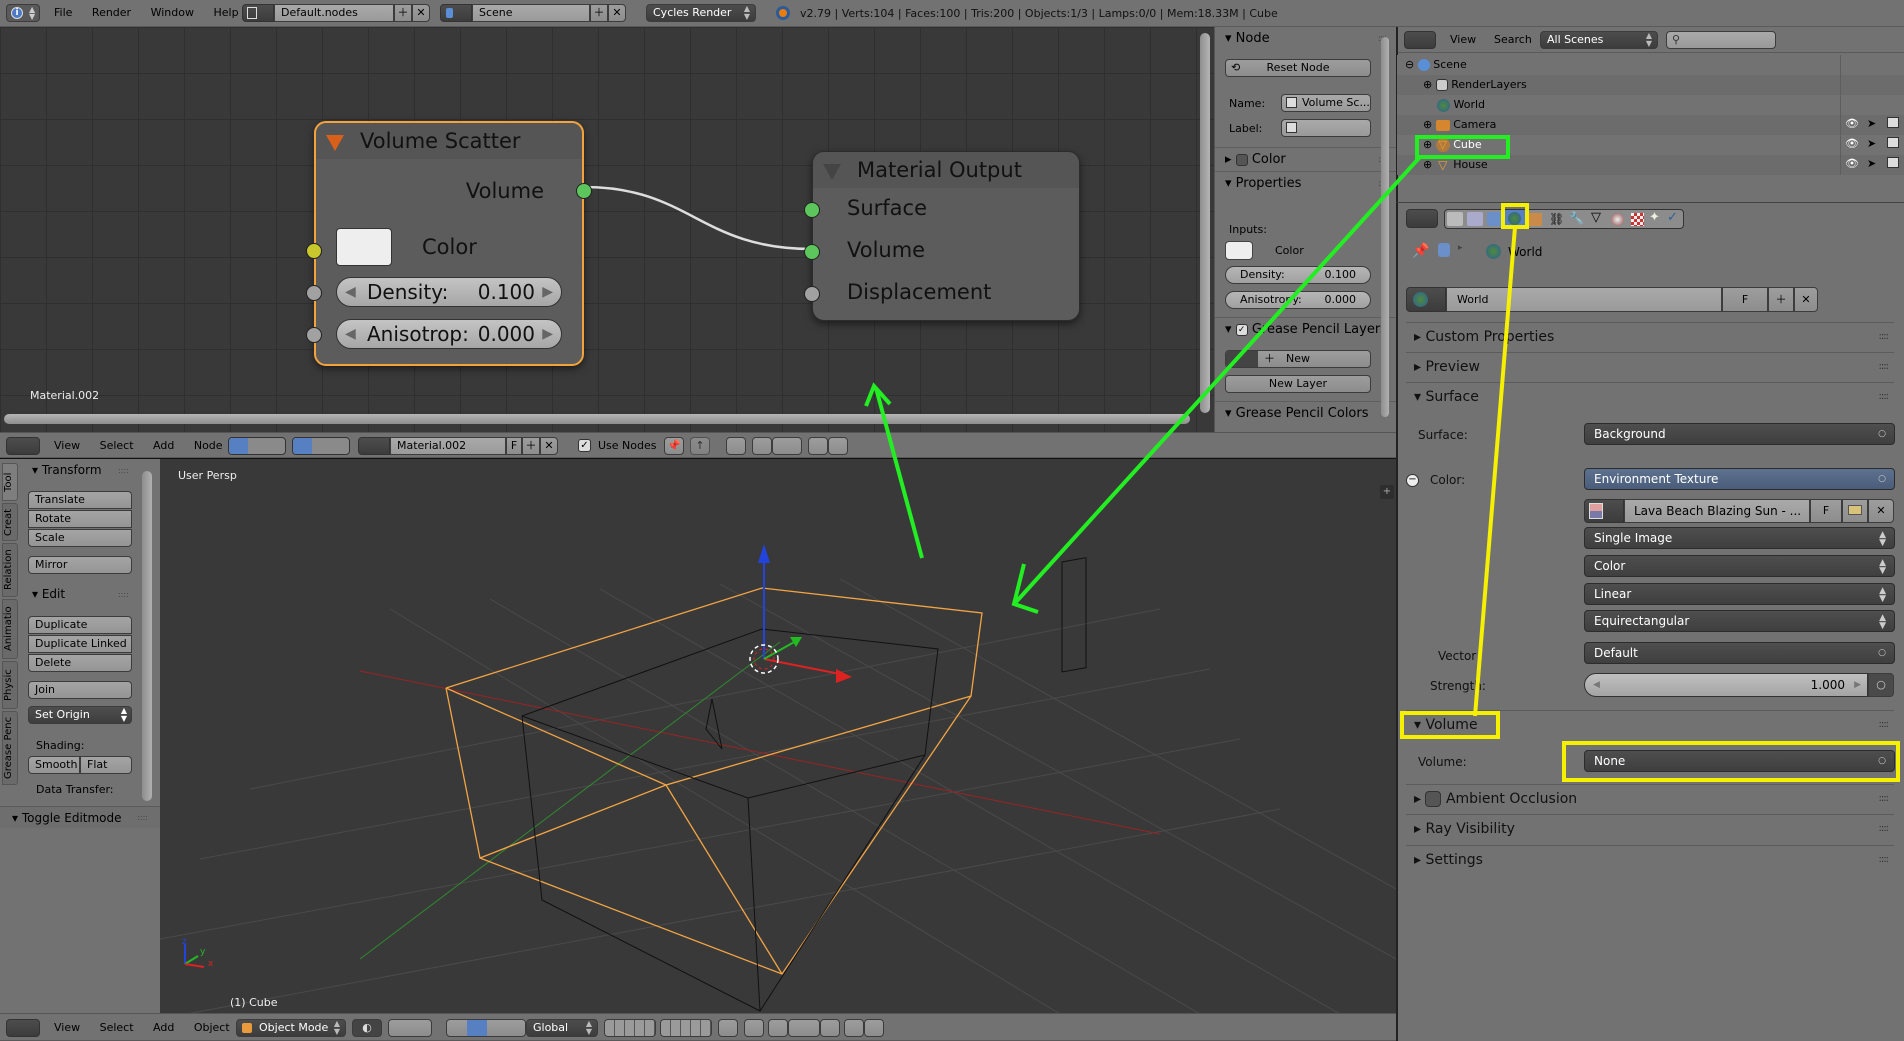 This screenshot has width=1904, height=1041. Describe the element at coordinates (762, 446) in the screenshot. I see `snap-button` at that location.